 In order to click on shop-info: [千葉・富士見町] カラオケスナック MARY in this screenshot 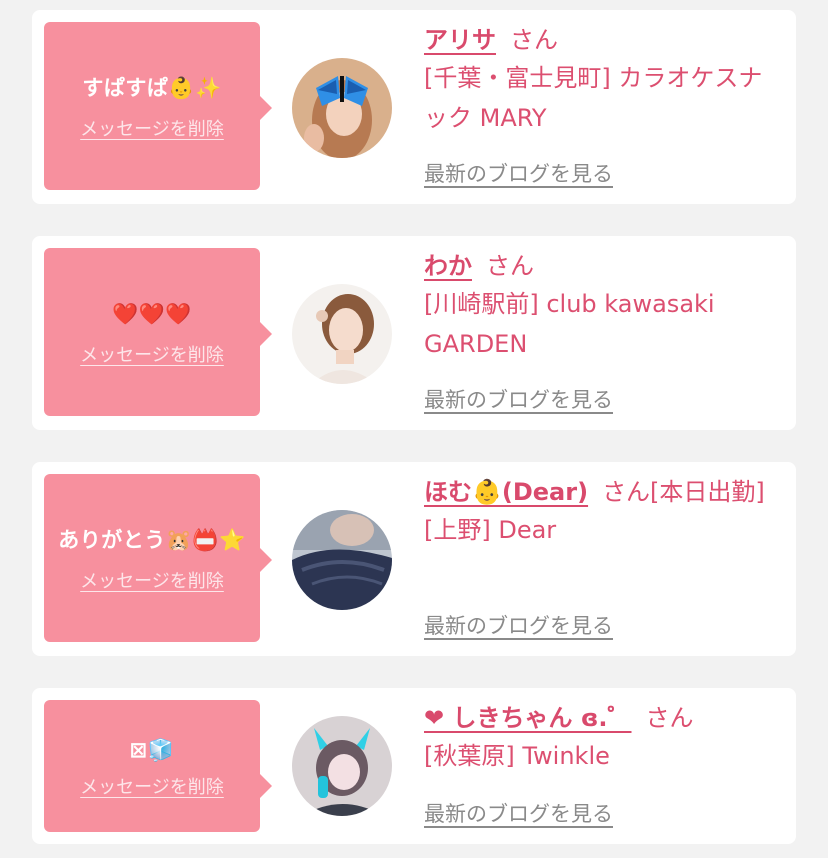, I will do `click(593, 98)`.